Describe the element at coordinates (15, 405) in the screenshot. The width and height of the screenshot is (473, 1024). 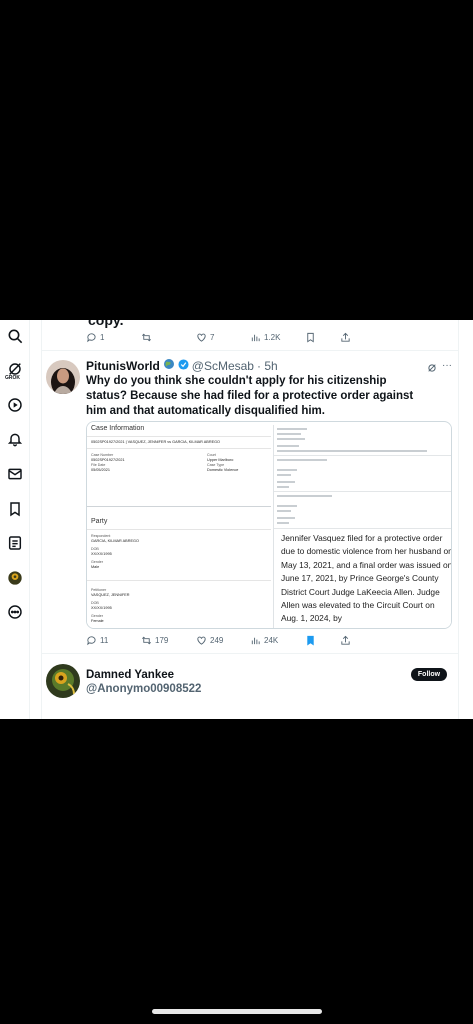
I see `video-icon` at that location.